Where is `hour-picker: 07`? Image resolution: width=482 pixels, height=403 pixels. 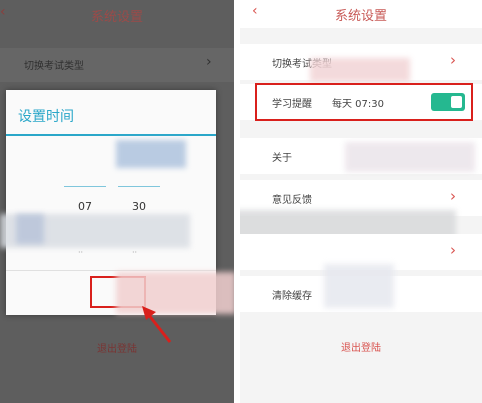
hour-picker: 07 is located at coordinates (85, 206).